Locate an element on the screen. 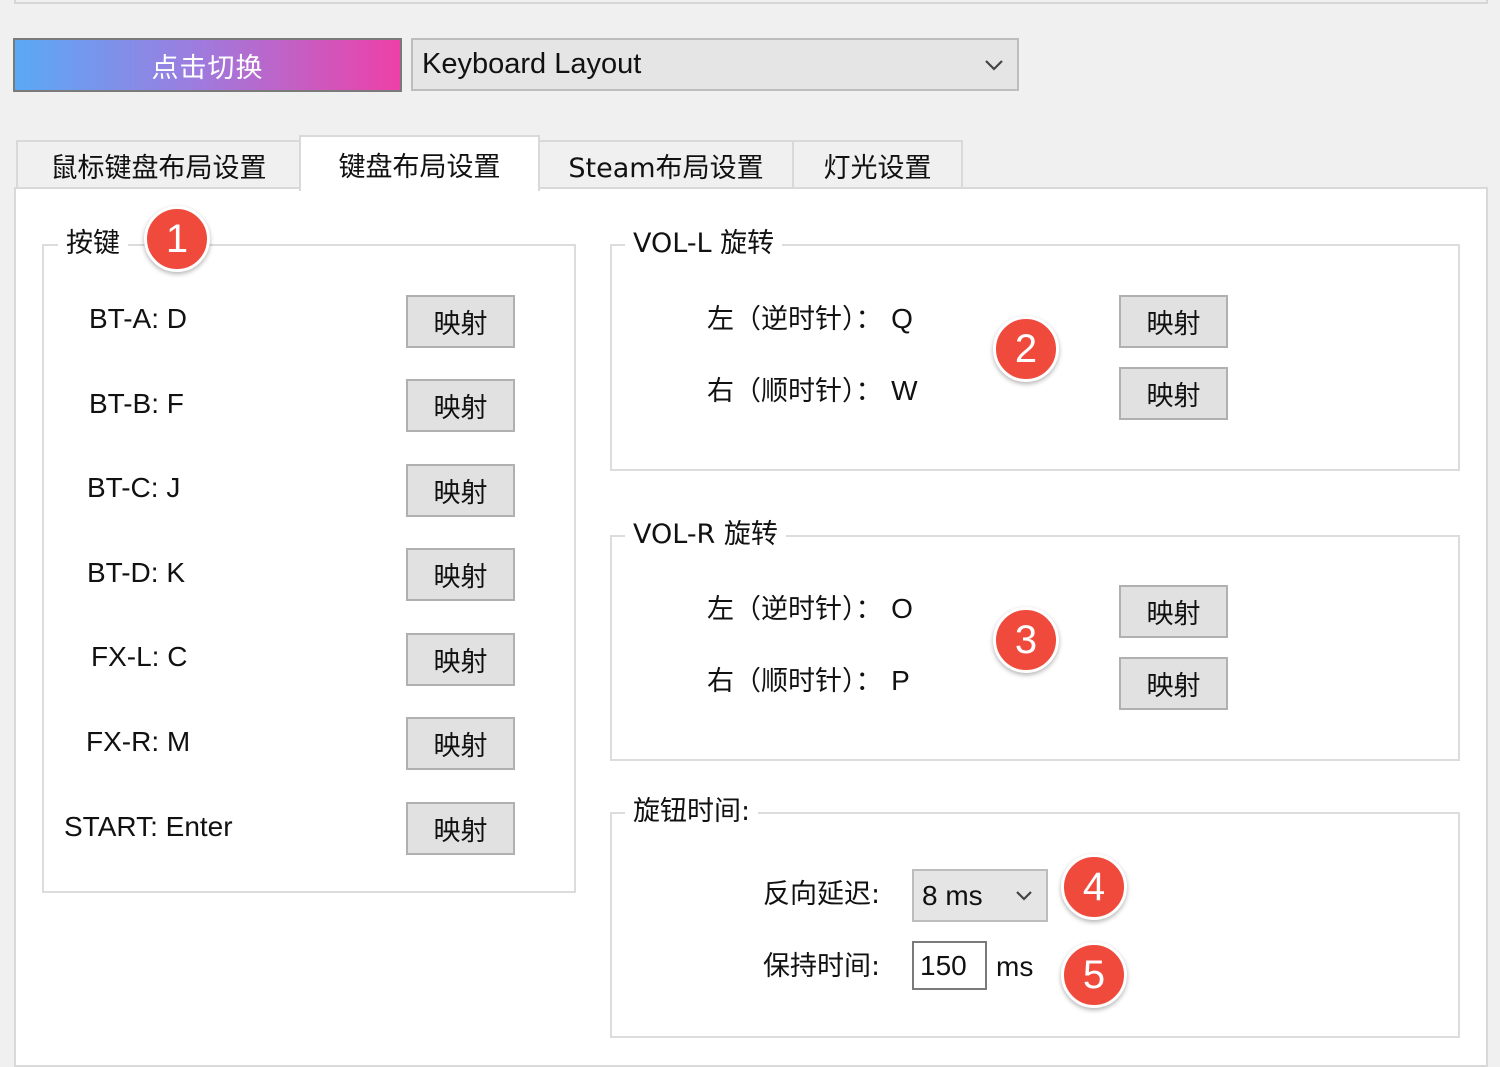 This screenshot has width=1500, height=1067. vol-l-right-label: 右（顺时针）： W is located at coordinates (812, 391).